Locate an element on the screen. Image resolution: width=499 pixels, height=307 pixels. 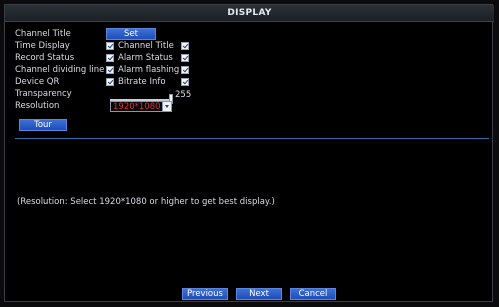
bitrate-info-checkbox is located at coordinates (185, 82).